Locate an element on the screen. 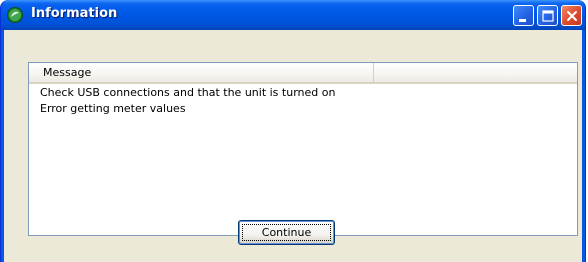 This screenshot has height=262, width=588. minimize-icon is located at coordinates (522, 20).